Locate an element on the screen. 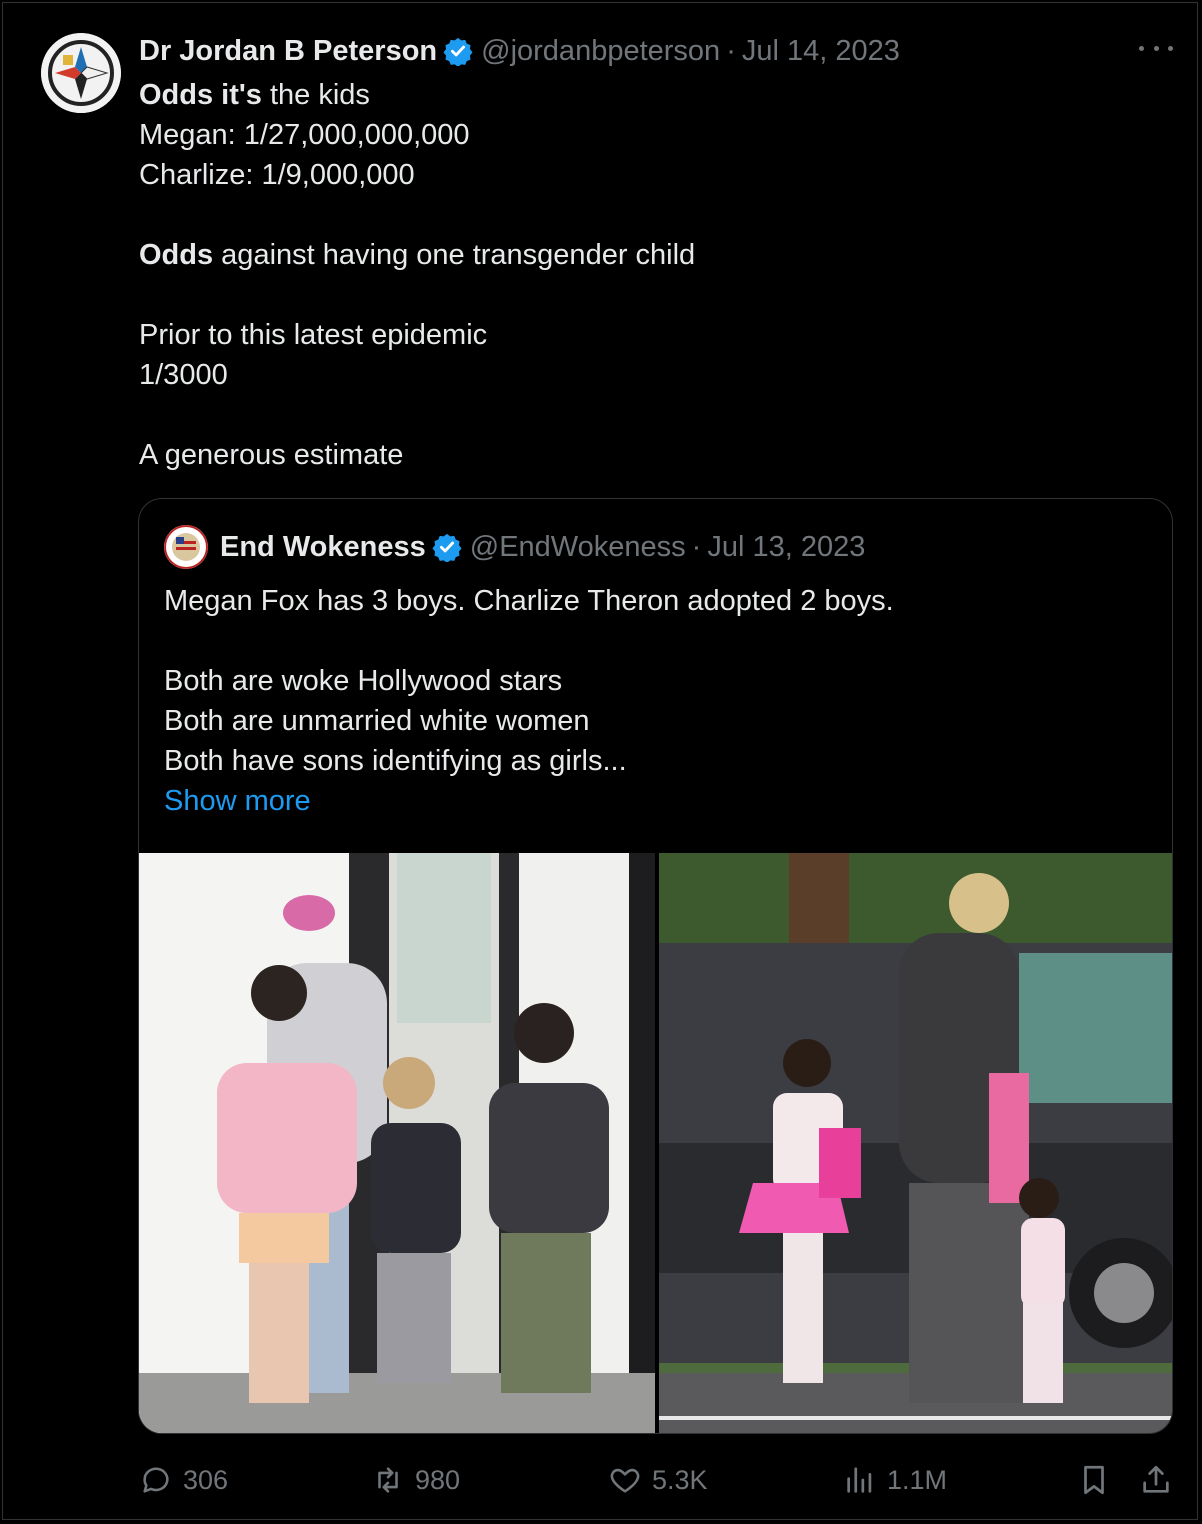 The height and width of the screenshot is (1524, 1202). author-avatar is located at coordinates (81, 73).